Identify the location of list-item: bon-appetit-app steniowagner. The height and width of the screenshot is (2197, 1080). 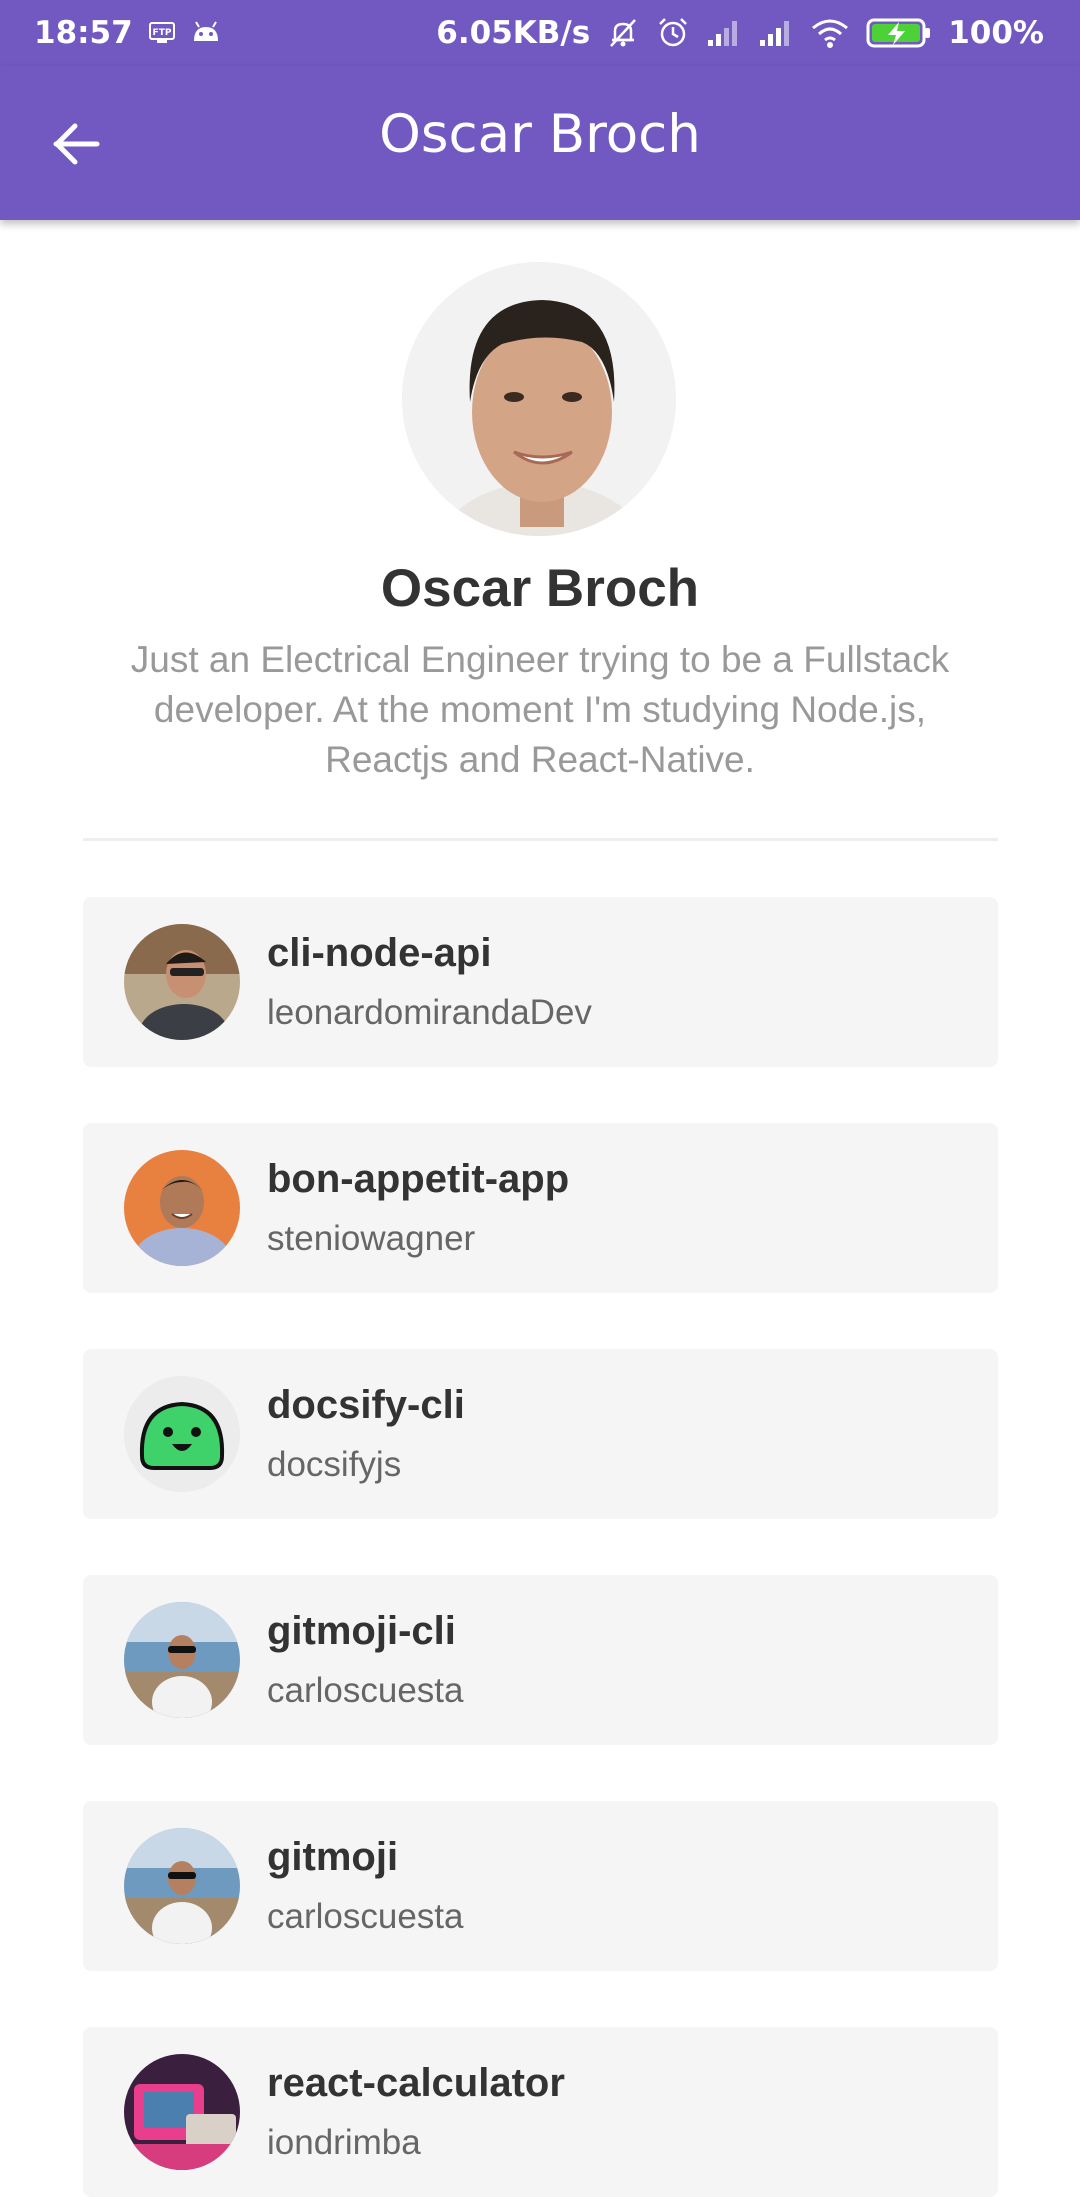
(540, 1208).